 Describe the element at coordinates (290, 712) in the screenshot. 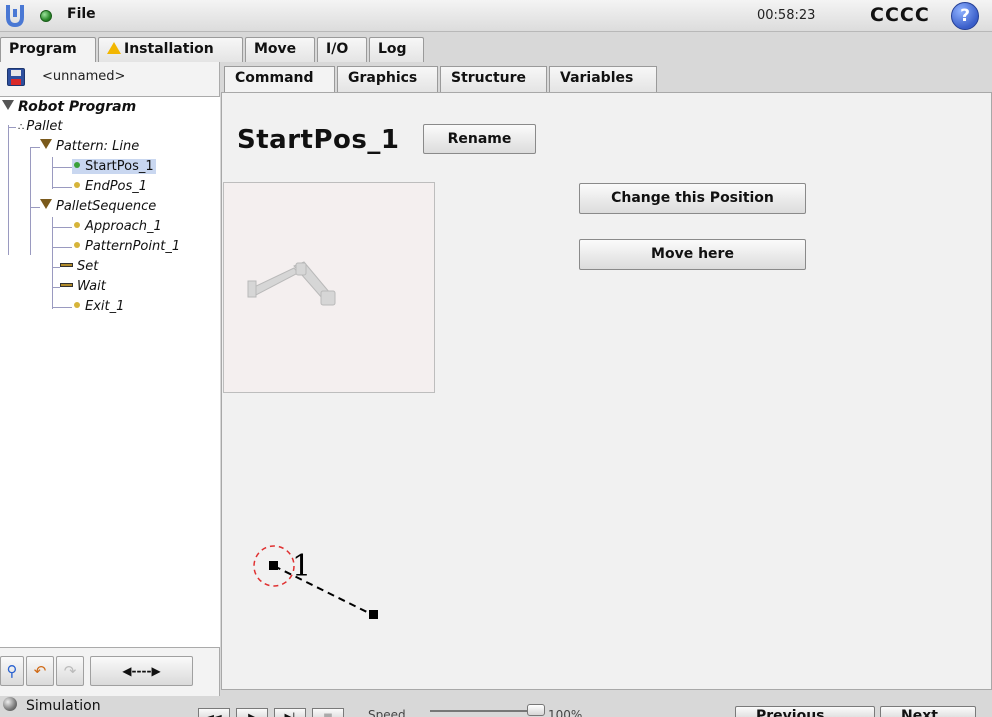

I see `step-button: ▶|` at that location.